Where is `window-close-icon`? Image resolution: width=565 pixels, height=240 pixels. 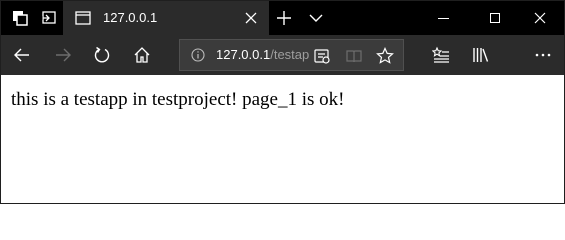 window-close-icon is located at coordinates (540, 18).